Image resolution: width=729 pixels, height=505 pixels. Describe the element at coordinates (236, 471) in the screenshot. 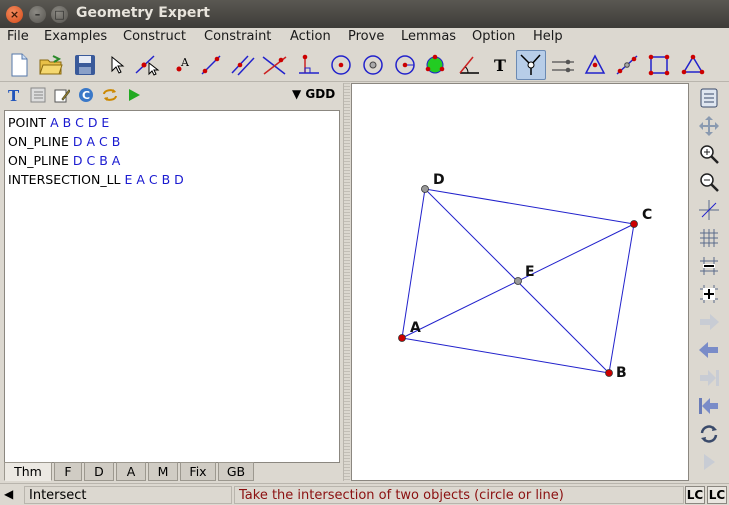

I see `tab-gb: GB` at that location.